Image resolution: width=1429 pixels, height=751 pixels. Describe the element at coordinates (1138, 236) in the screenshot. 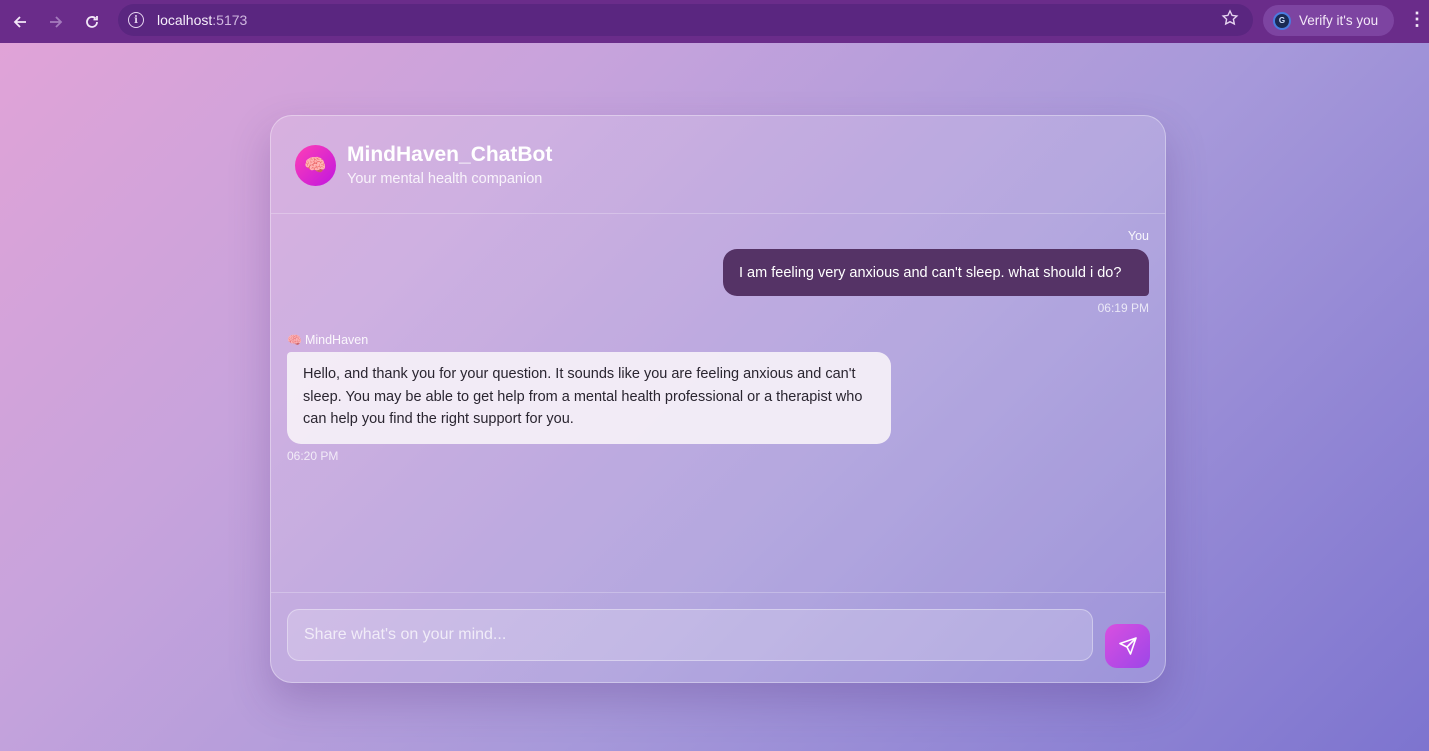

I see `user-sender-label: You` at that location.